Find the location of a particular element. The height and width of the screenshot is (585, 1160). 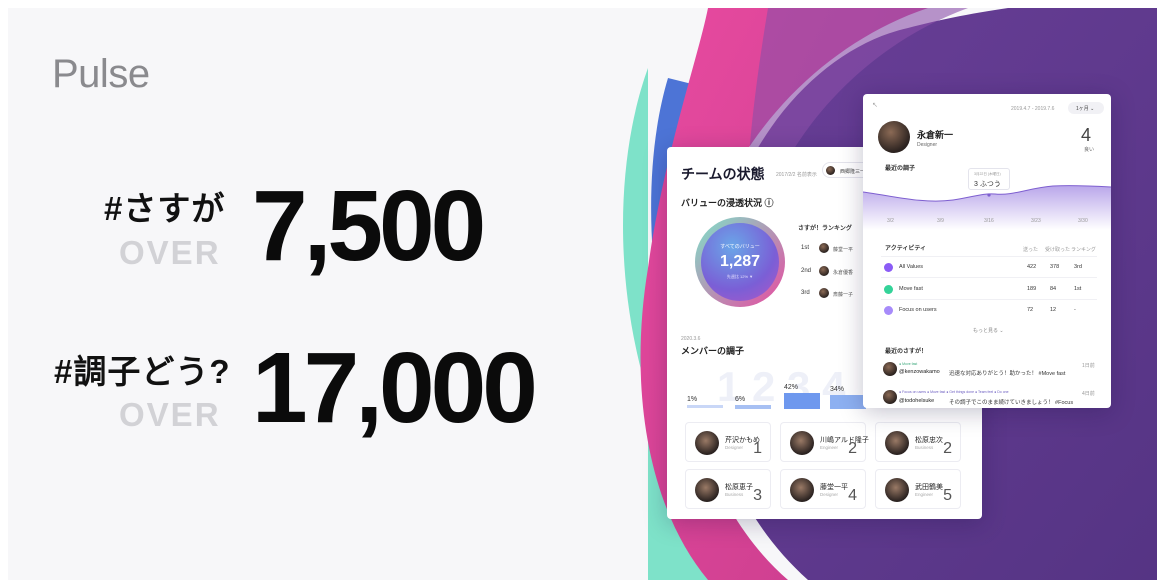

praise-tag-1: ● Move fast is located at coordinates (908, 364).